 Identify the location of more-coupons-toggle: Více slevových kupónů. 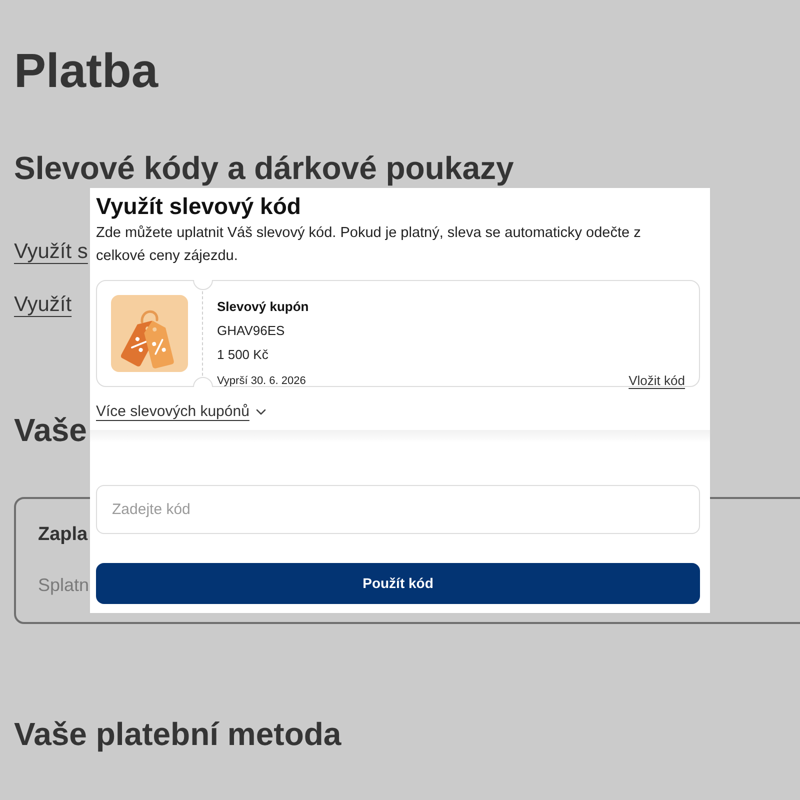
(181, 412).